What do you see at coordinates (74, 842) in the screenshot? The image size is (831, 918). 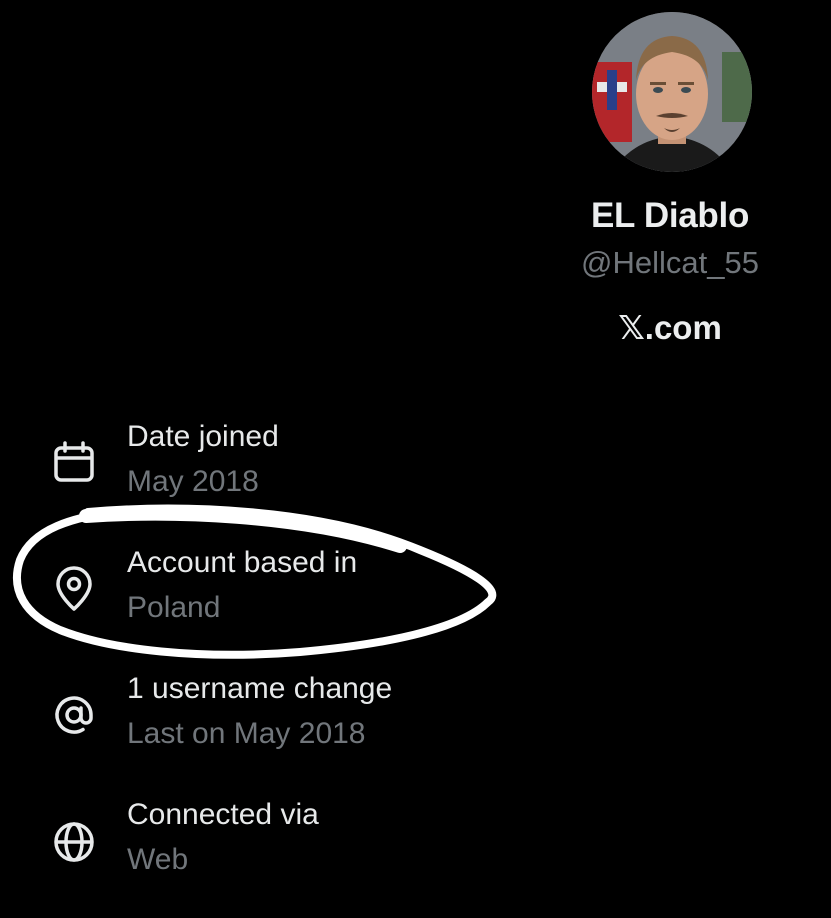 I see `globe-icon` at bounding box center [74, 842].